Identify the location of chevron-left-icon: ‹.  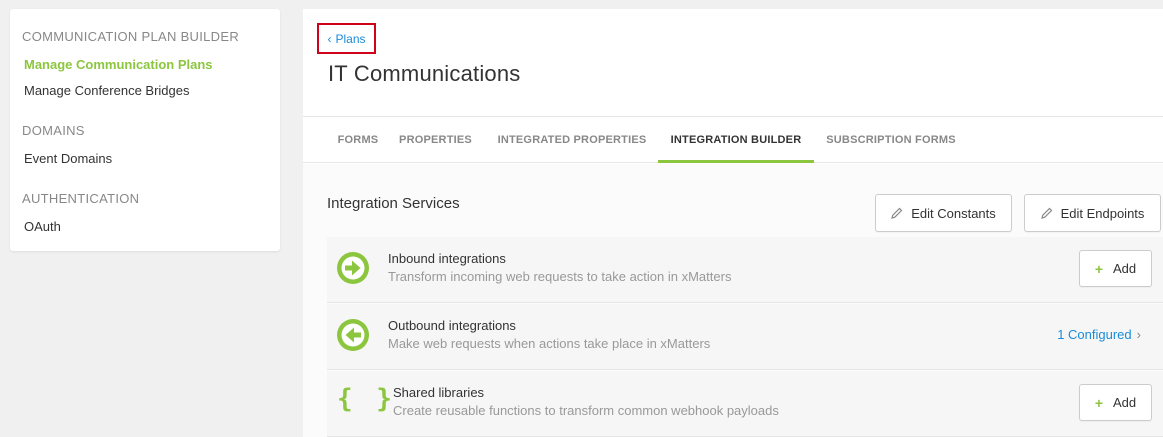
(329, 38).